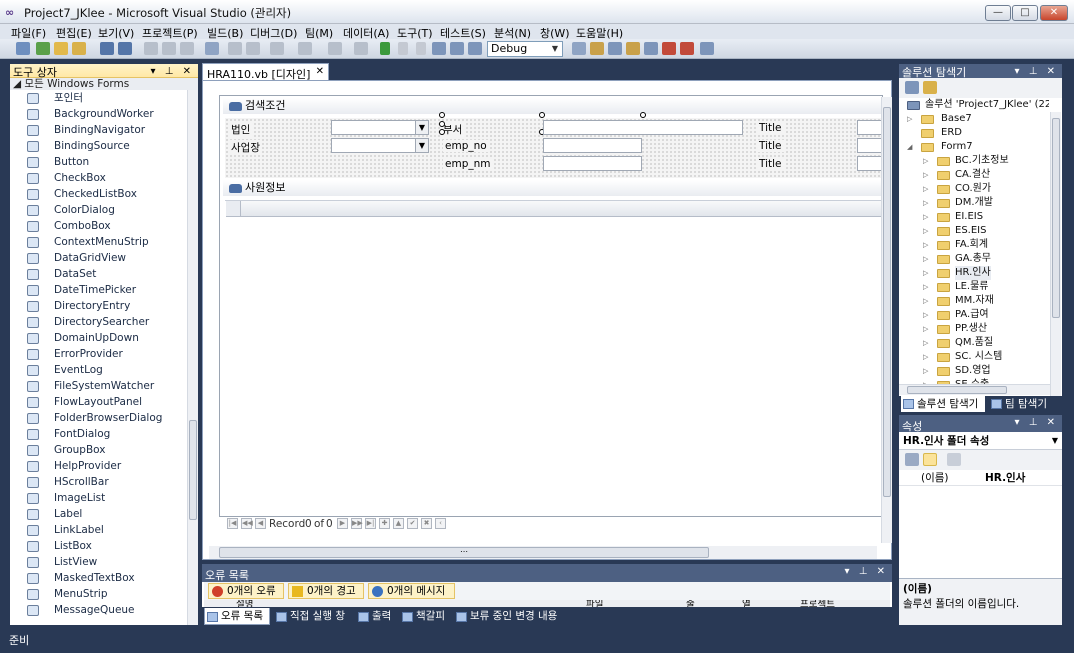  What do you see at coordinates (23, 48) in the screenshot?
I see `new-project-icon` at bounding box center [23, 48].